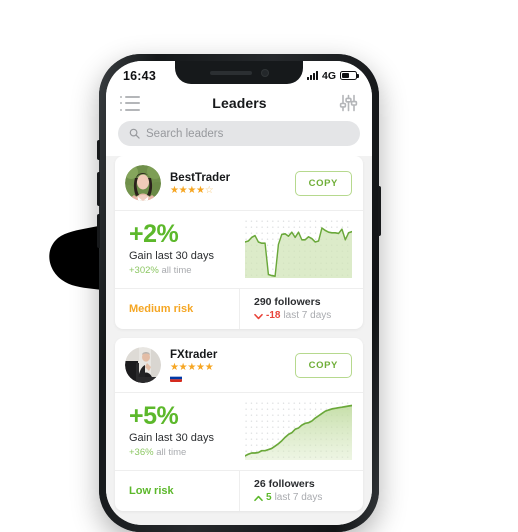 The width and height of the screenshot is (518, 532). What do you see at coordinates (183, 249) in the screenshot?
I see `gain-block: +2% Gain last 30 days +302% all time` at bounding box center [183, 249].